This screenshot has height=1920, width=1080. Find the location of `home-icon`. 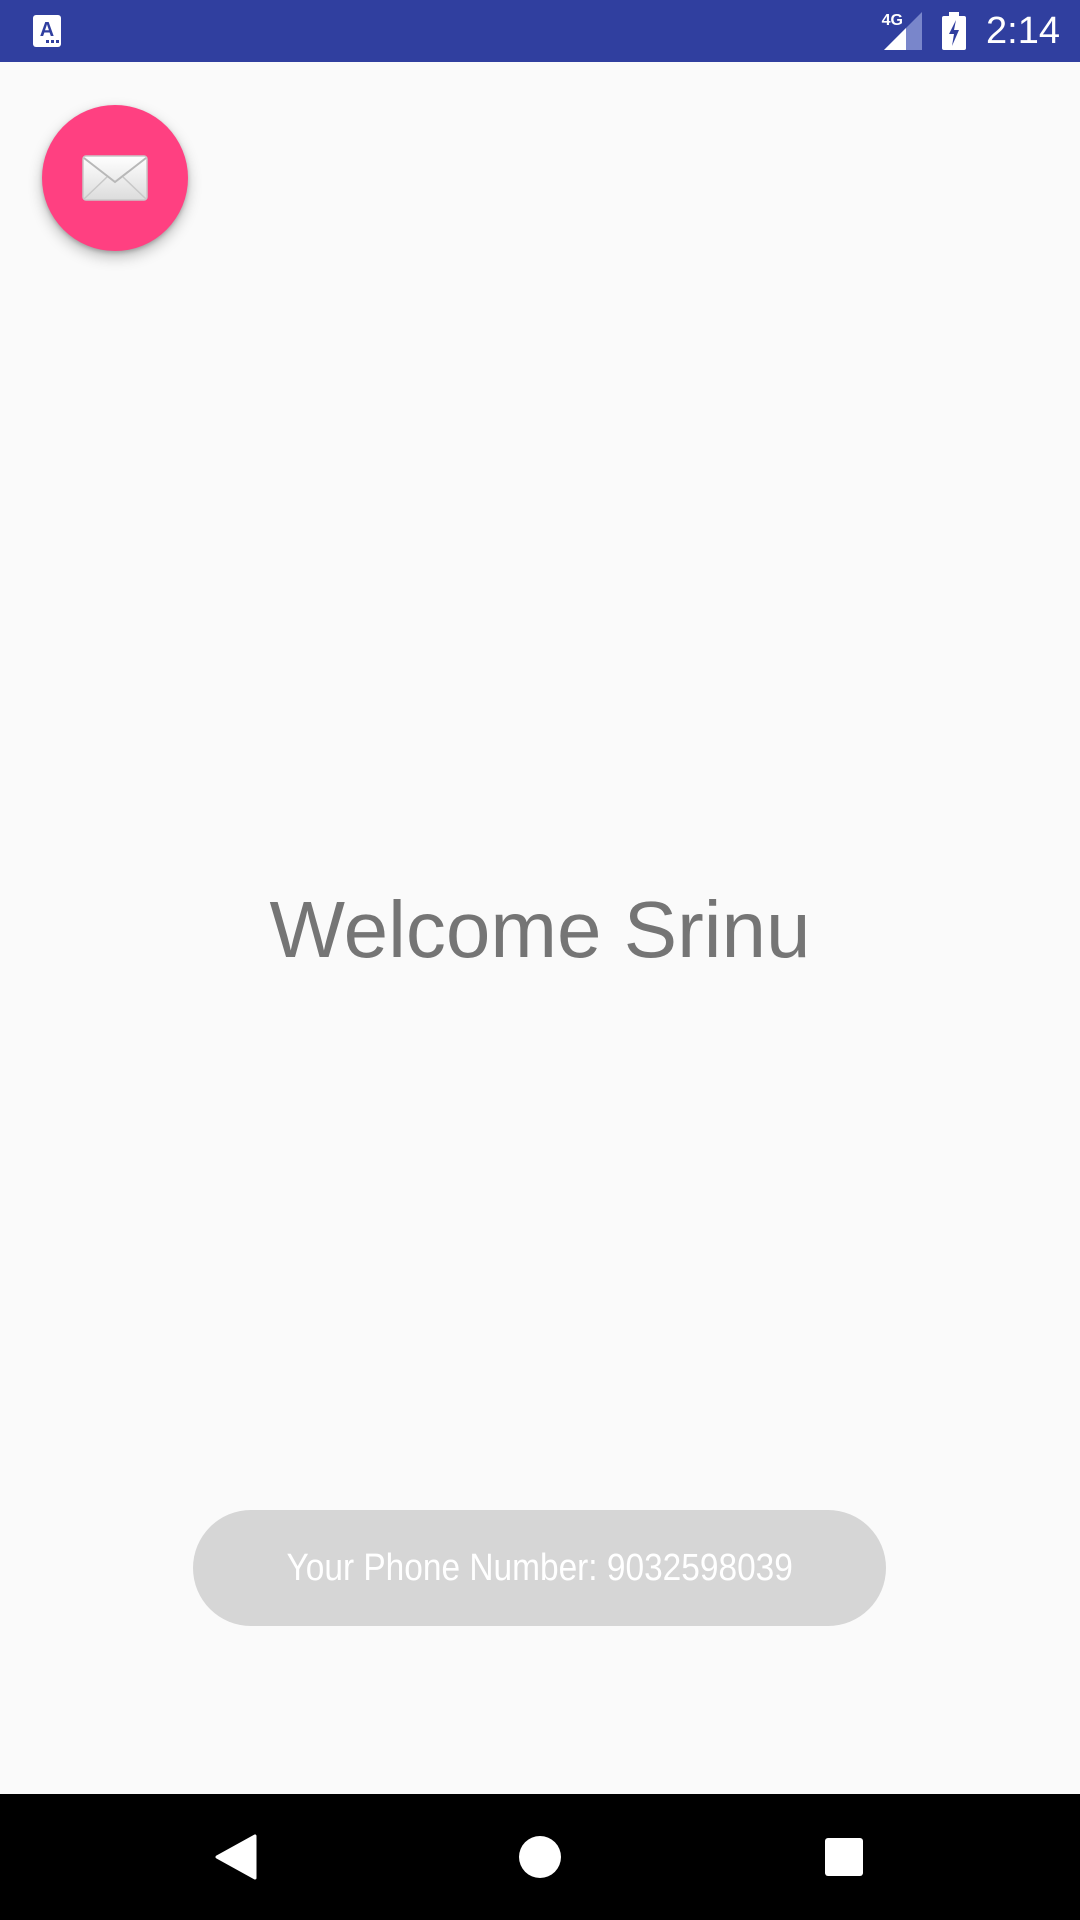

home-icon is located at coordinates (540, 1857).